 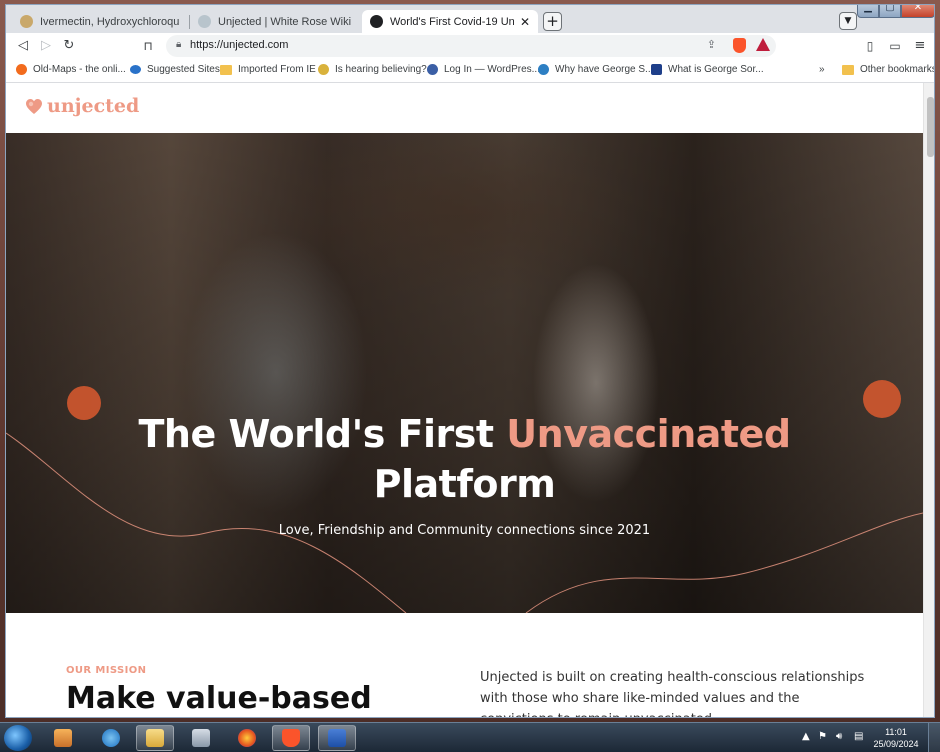 I want to click on tab-label: World's First Covid-19 Unvaccinat, so click(x=452, y=21).